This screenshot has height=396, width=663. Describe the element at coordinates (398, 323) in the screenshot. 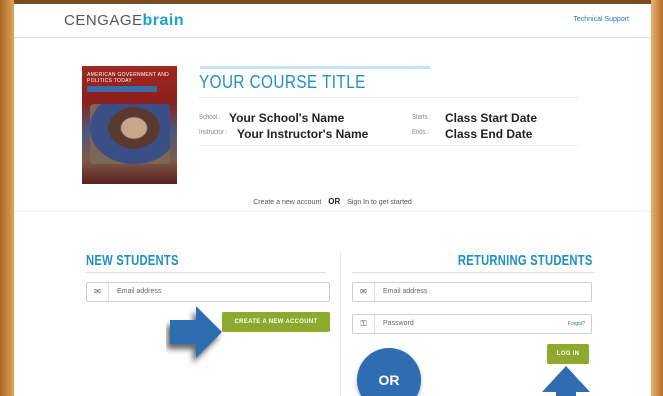

I see `password-placeholder: Password` at that location.